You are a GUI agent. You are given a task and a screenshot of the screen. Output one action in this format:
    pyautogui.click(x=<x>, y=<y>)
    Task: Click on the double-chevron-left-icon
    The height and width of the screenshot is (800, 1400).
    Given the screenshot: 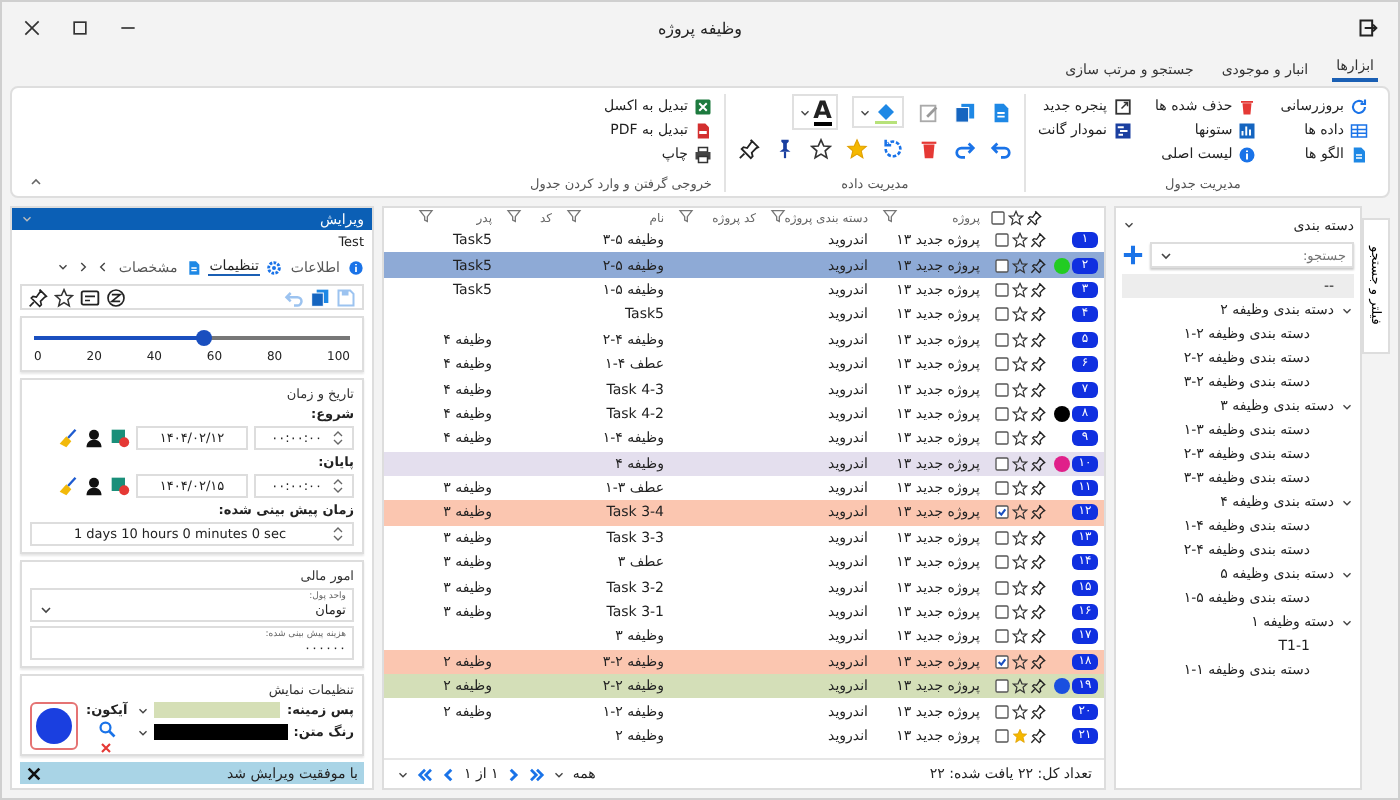 What is the action you would take?
    pyautogui.click(x=425, y=774)
    